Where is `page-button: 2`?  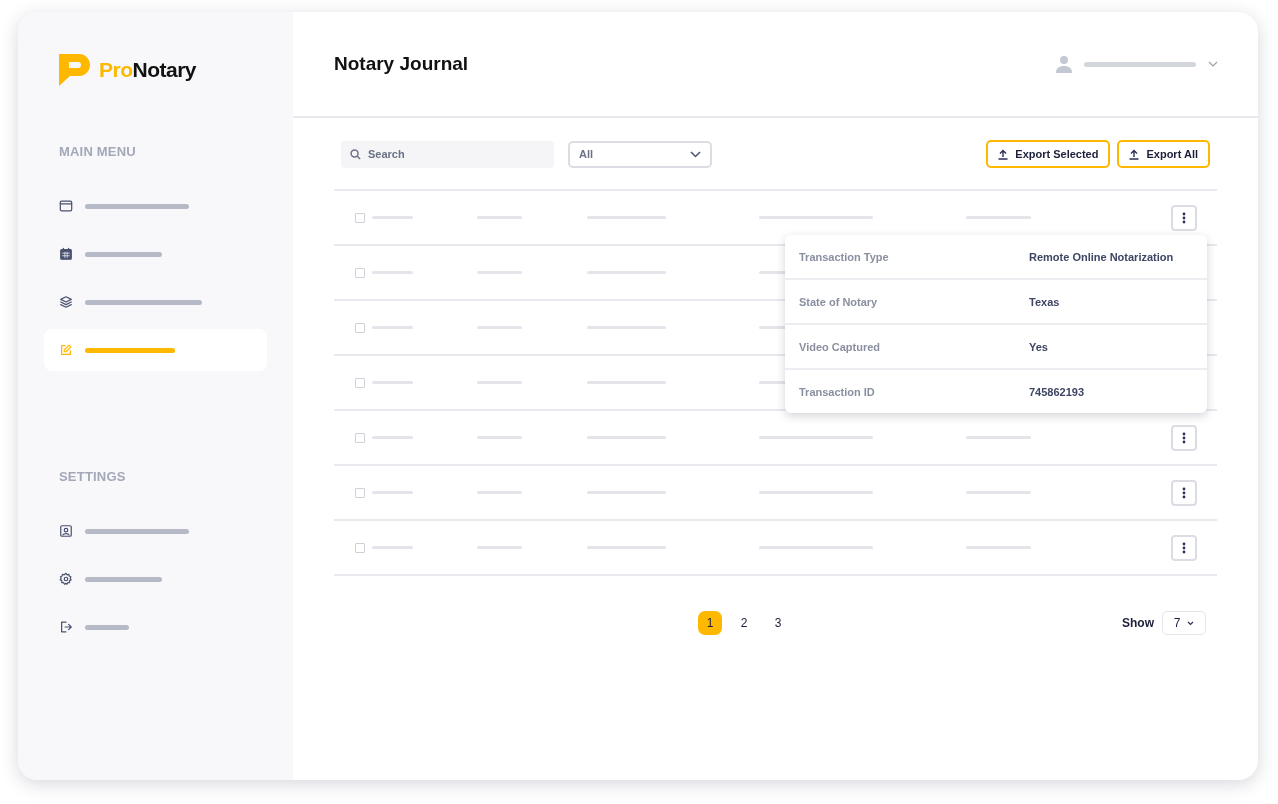 page-button: 2 is located at coordinates (744, 623).